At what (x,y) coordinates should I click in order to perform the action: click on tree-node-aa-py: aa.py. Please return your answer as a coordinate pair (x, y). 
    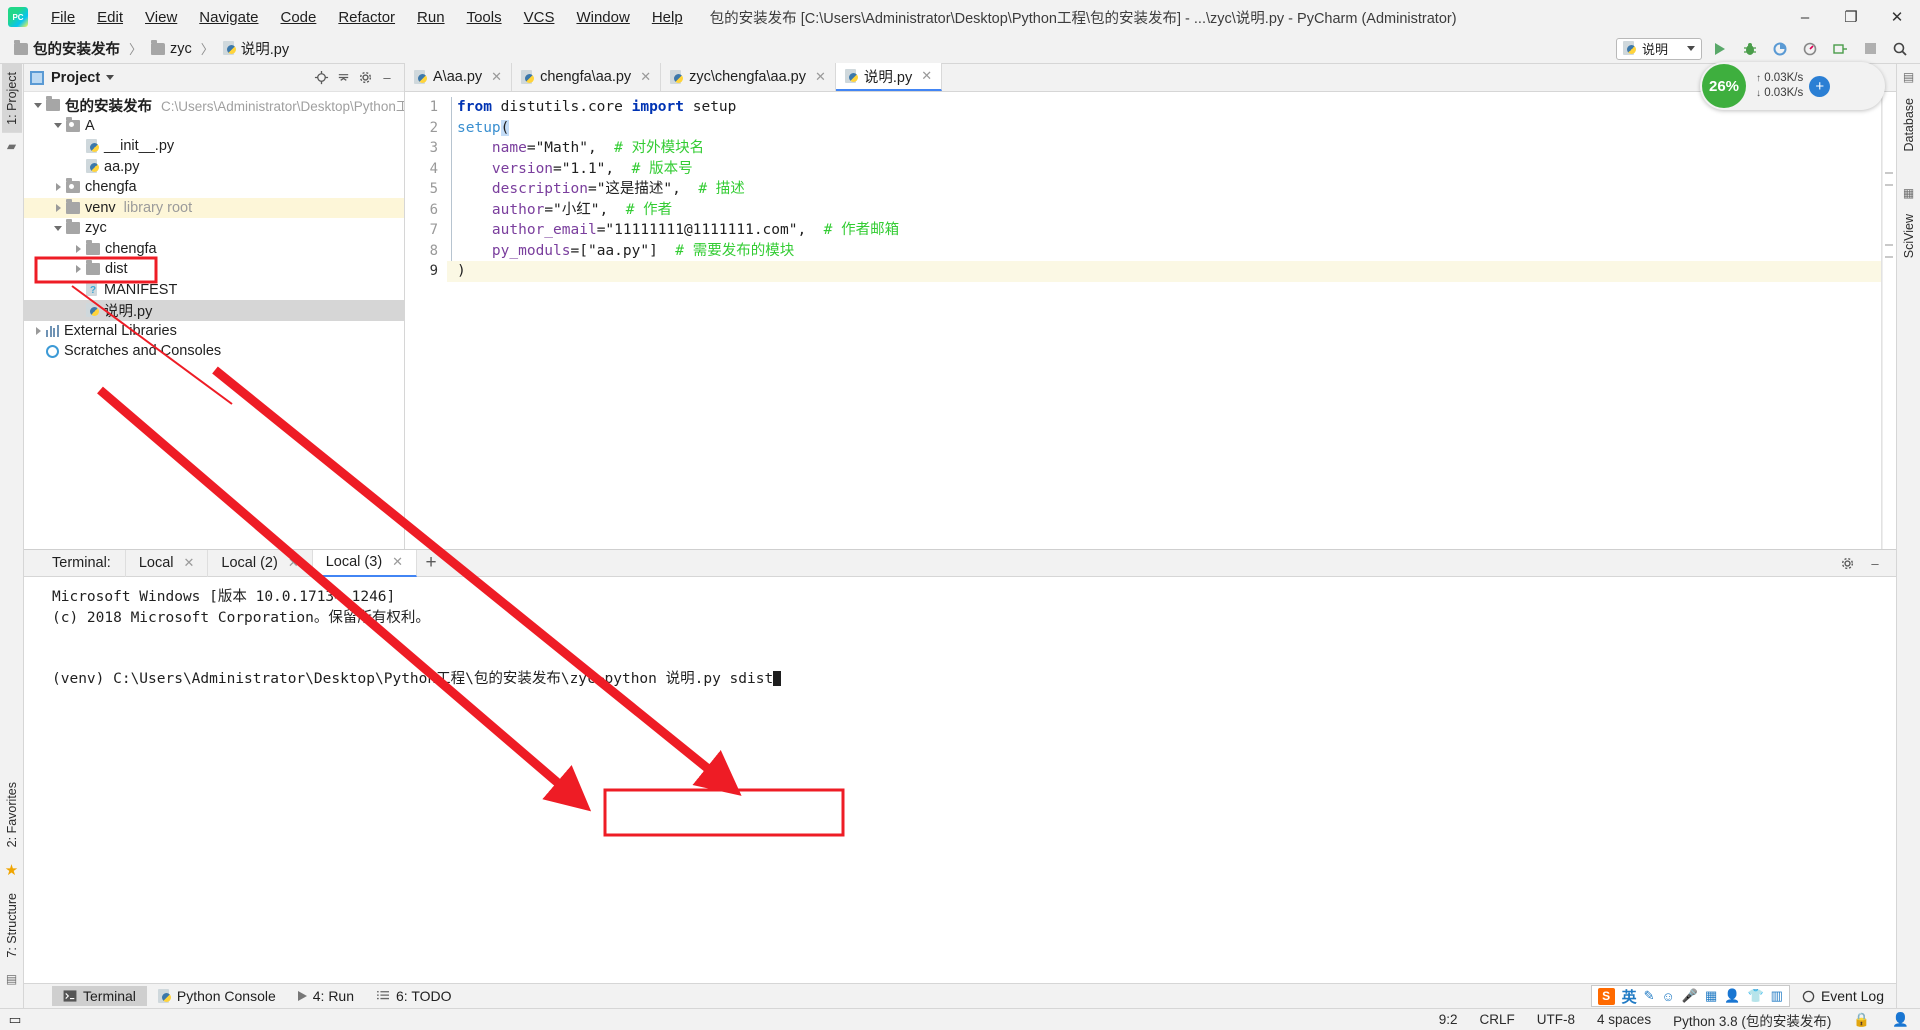
    Looking at the image, I should click on (214, 167).